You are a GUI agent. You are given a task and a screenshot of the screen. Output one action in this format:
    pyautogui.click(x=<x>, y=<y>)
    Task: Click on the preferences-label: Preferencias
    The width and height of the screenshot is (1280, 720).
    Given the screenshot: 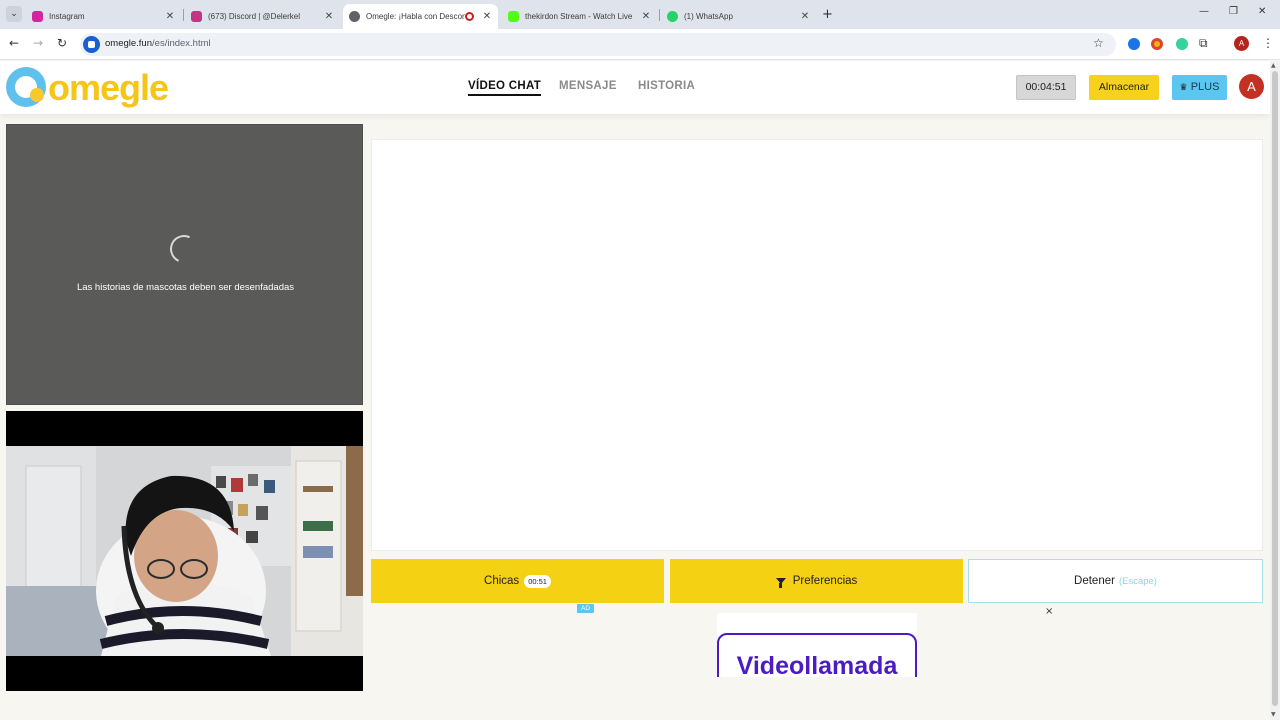 What is the action you would take?
    pyautogui.click(x=825, y=581)
    